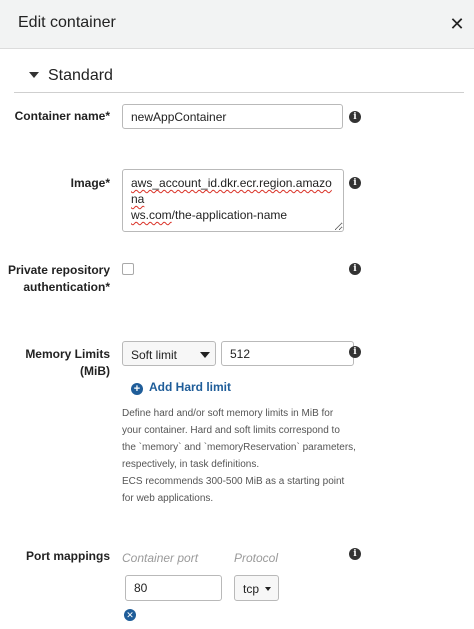 Image resolution: width=474 pixels, height=629 pixels. Describe the element at coordinates (58, 278) in the screenshot. I see `private-repo-label: Private repository authentication*` at that location.